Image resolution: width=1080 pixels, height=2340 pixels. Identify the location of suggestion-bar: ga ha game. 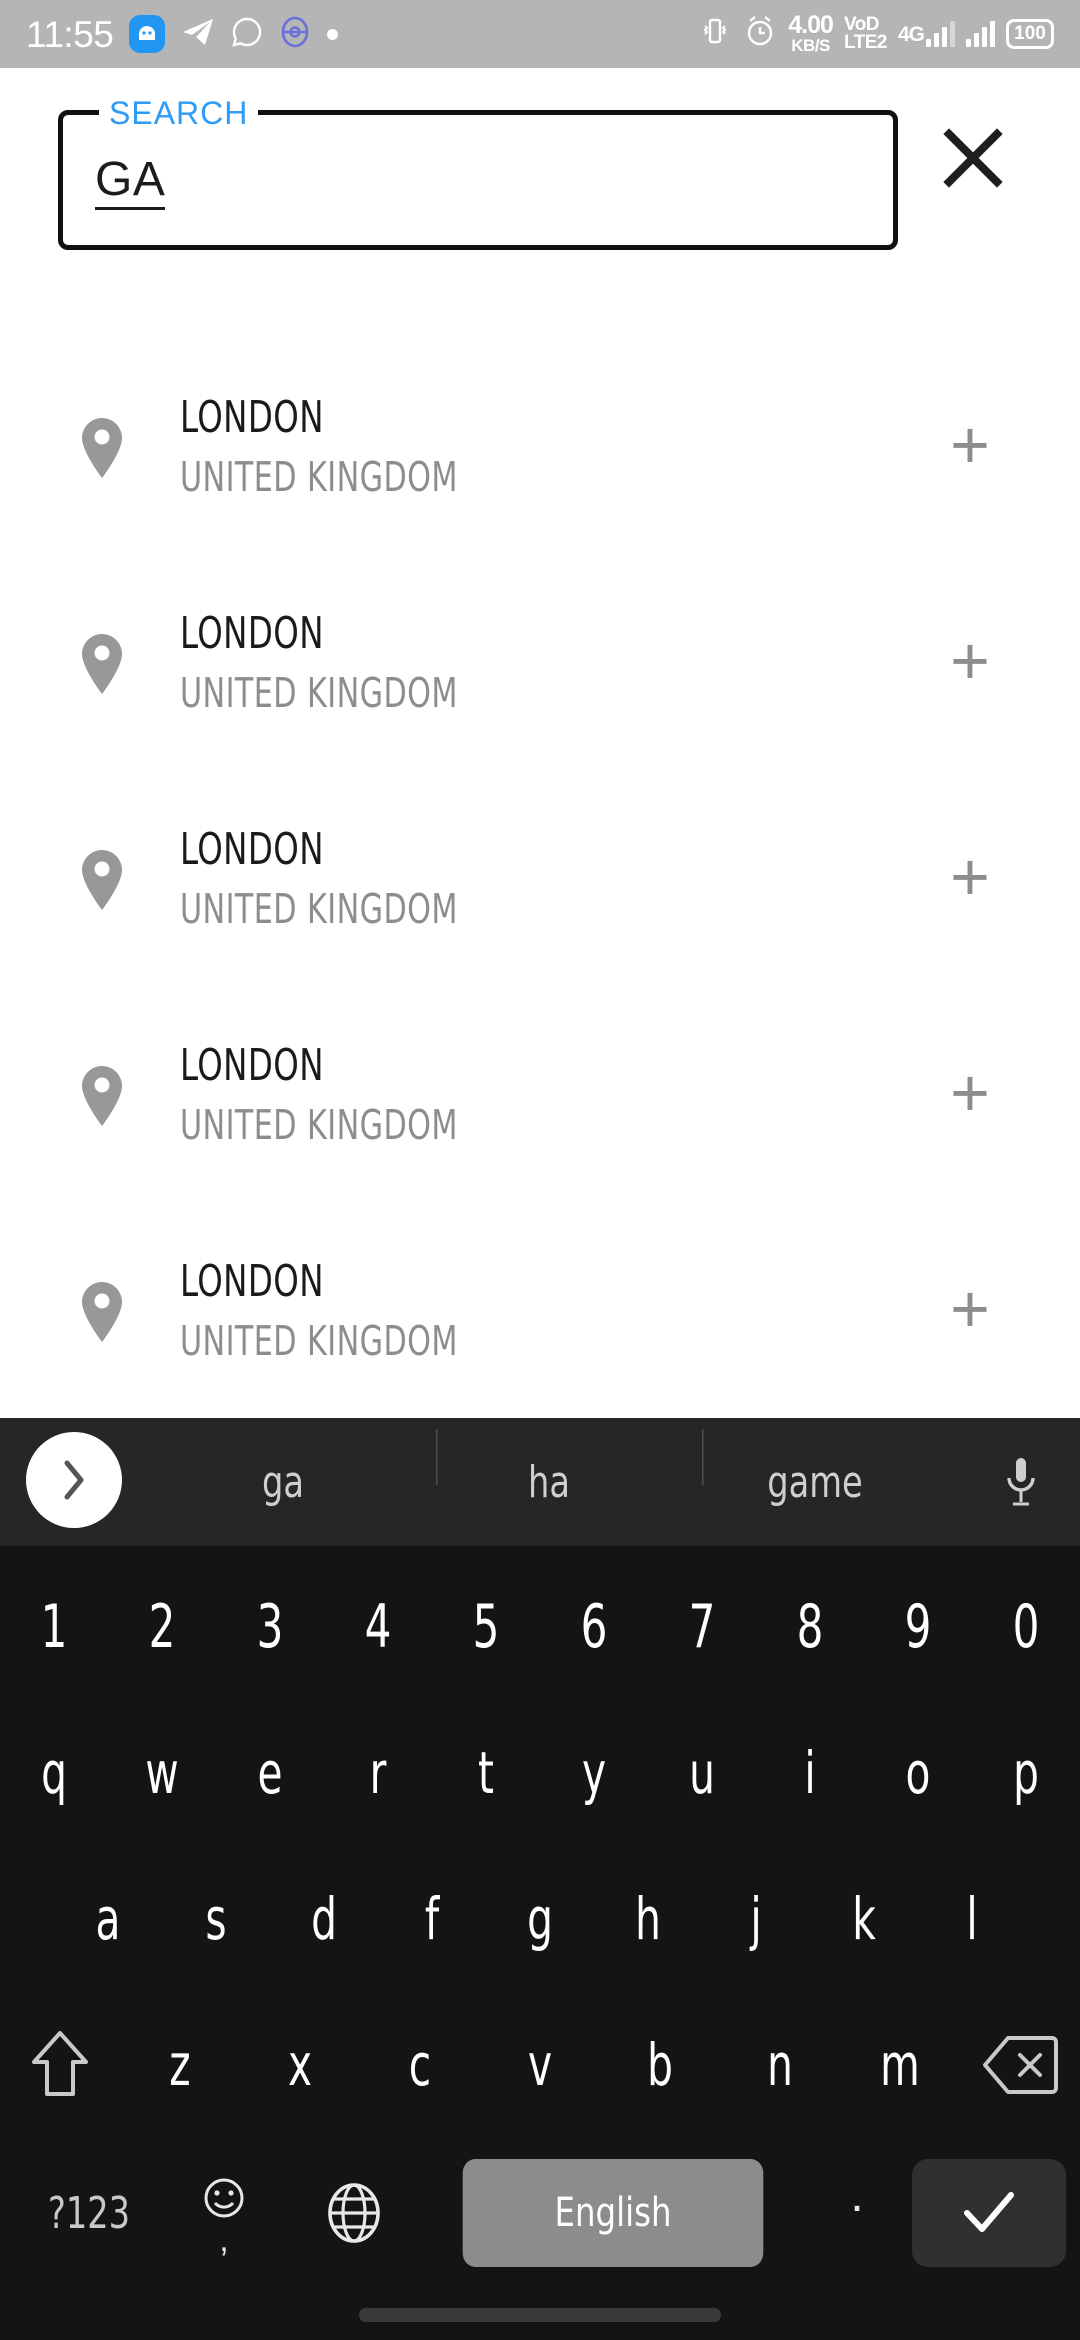
(540, 1482).